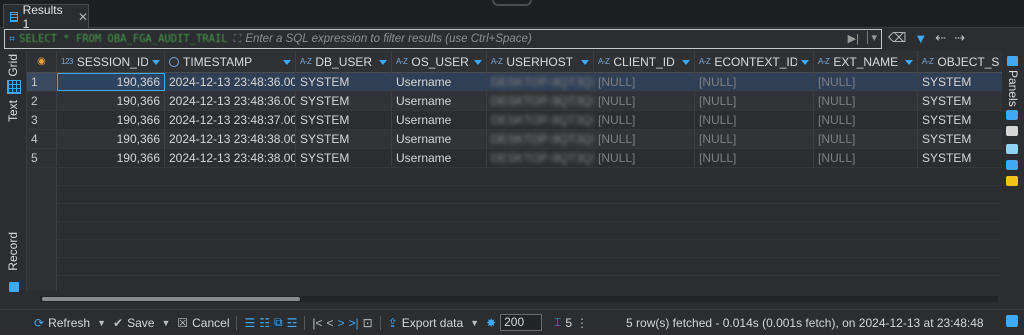  Describe the element at coordinates (42, 158) in the screenshot. I see `row-number: 5` at that location.